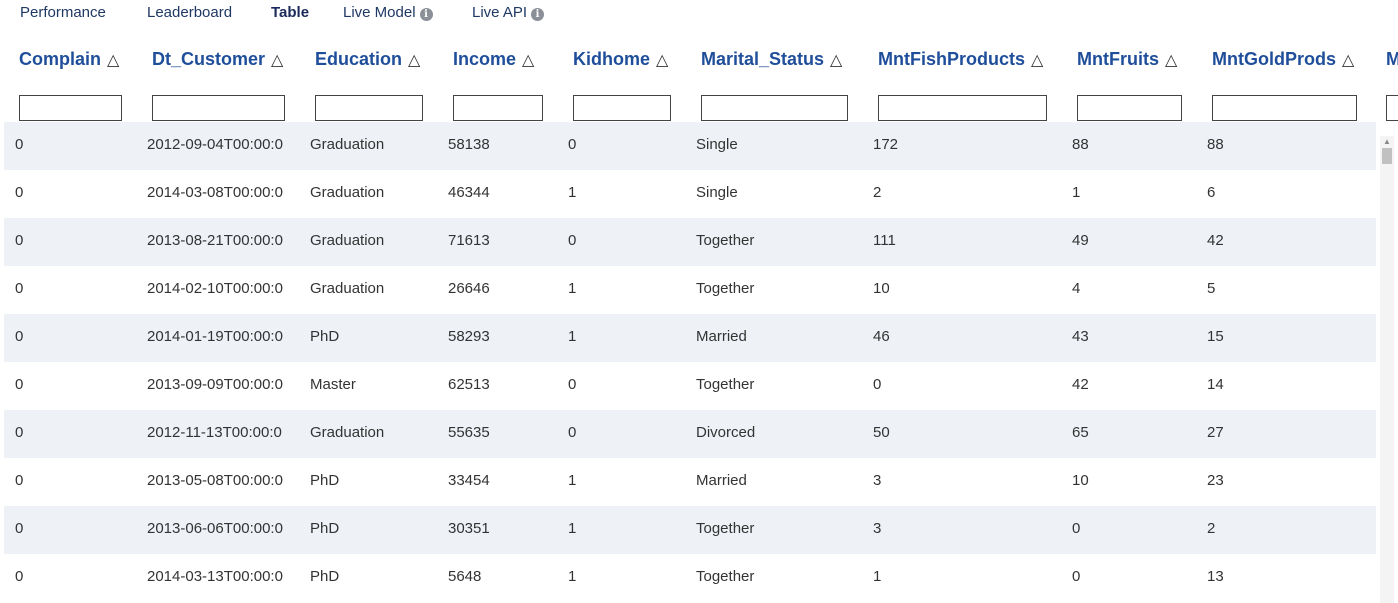 Image resolution: width=1398 pixels, height=603 pixels. What do you see at coordinates (1118, 59) in the screenshot?
I see `column-header-label: MntFruits` at bounding box center [1118, 59].